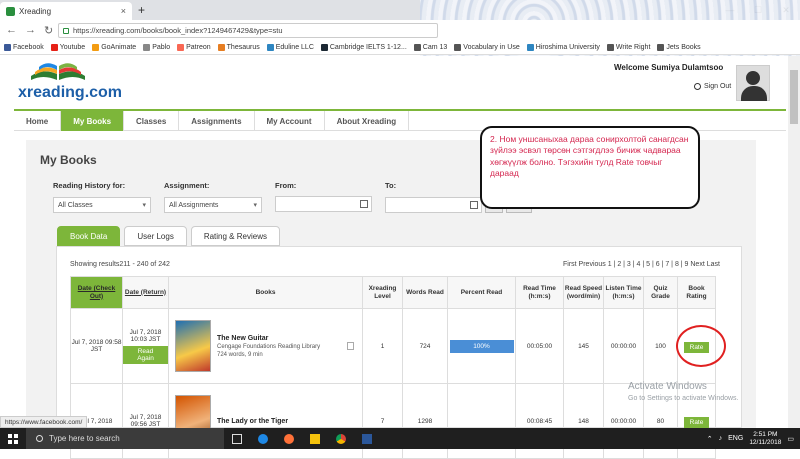 This screenshot has width=800, height=459. What do you see at coordinates (721, 438) in the screenshot?
I see `volume-icon: ♪` at bounding box center [721, 438].